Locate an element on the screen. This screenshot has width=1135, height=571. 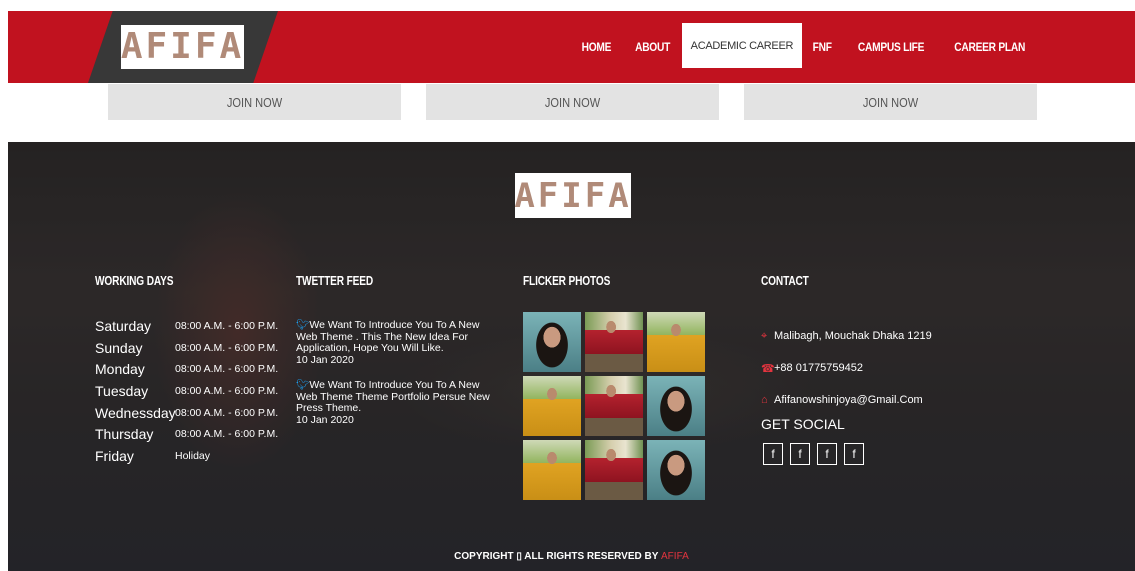
footer-logo-text: AFIFA is located at coordinates (573, 195).